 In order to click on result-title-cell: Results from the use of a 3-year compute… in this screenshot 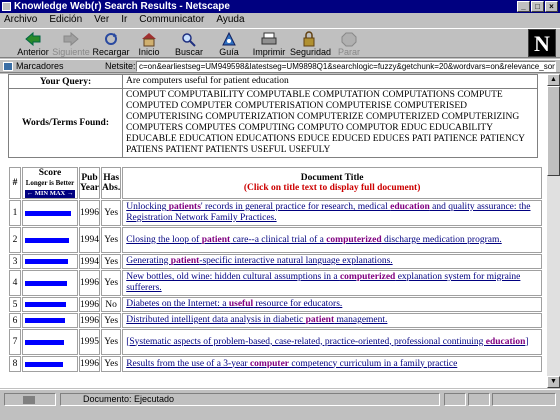, I will do `click(332, 364)`.